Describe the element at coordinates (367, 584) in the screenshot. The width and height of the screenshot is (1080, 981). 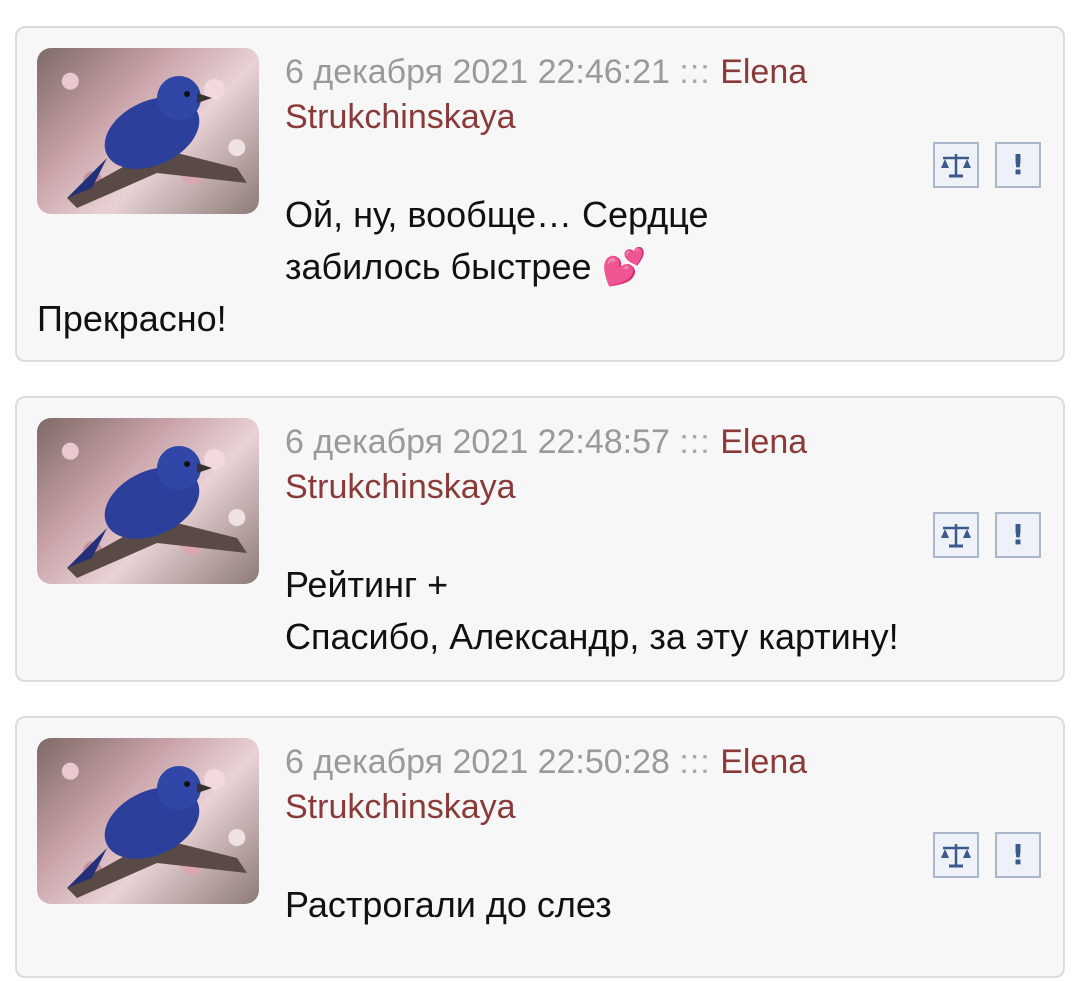
I see `comment-text-line: Рейтинг +` at that location.